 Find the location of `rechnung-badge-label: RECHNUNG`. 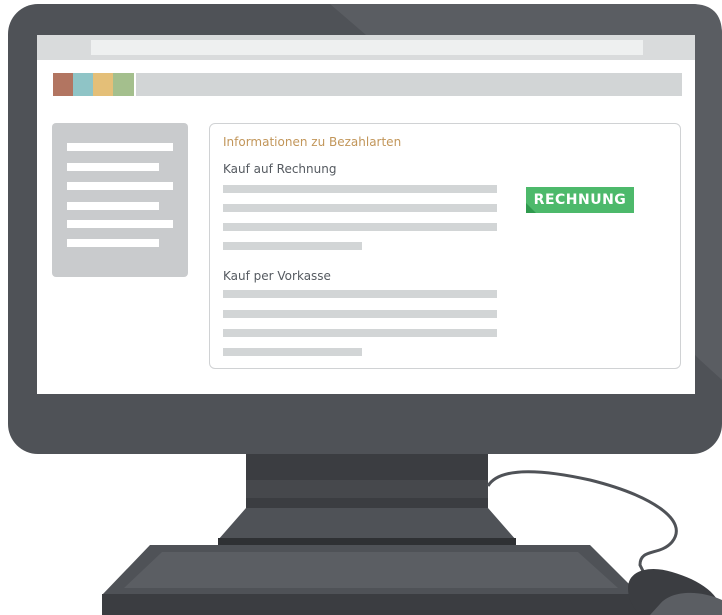

rechnung-badge-label: RECHNUNG is located at coordinates (580, 200).